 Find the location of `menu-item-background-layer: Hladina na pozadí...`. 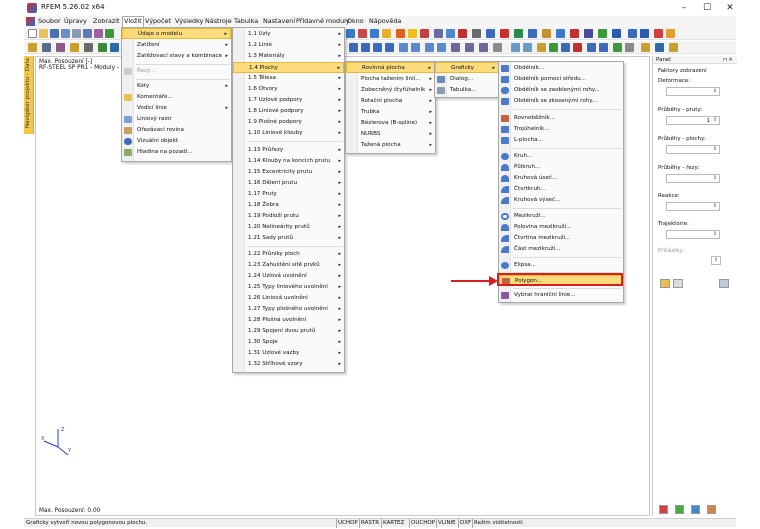

menu-item-background-layer: Hladina na pozadí... is located at coordinates (176, 152).